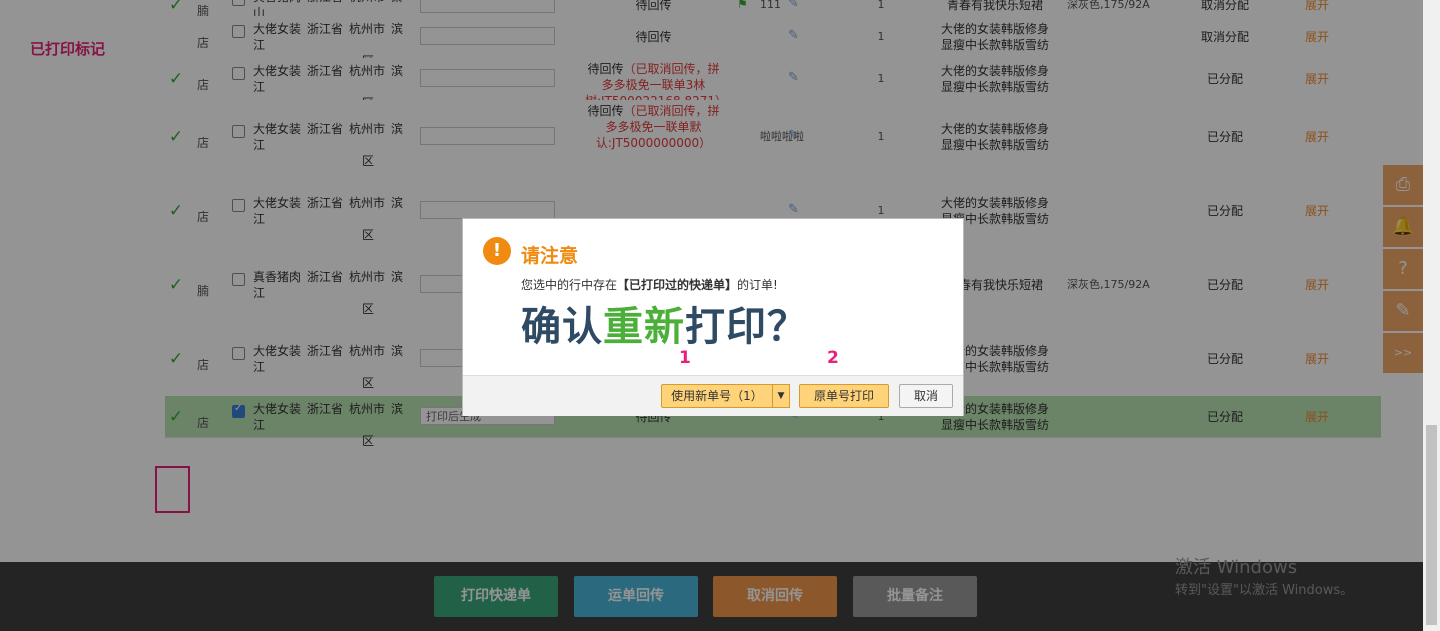 Image resolution: width=1440 pixels, height=631 pixels. I want to click on original-number-print-button: 原单号打印, so click(844, 396).